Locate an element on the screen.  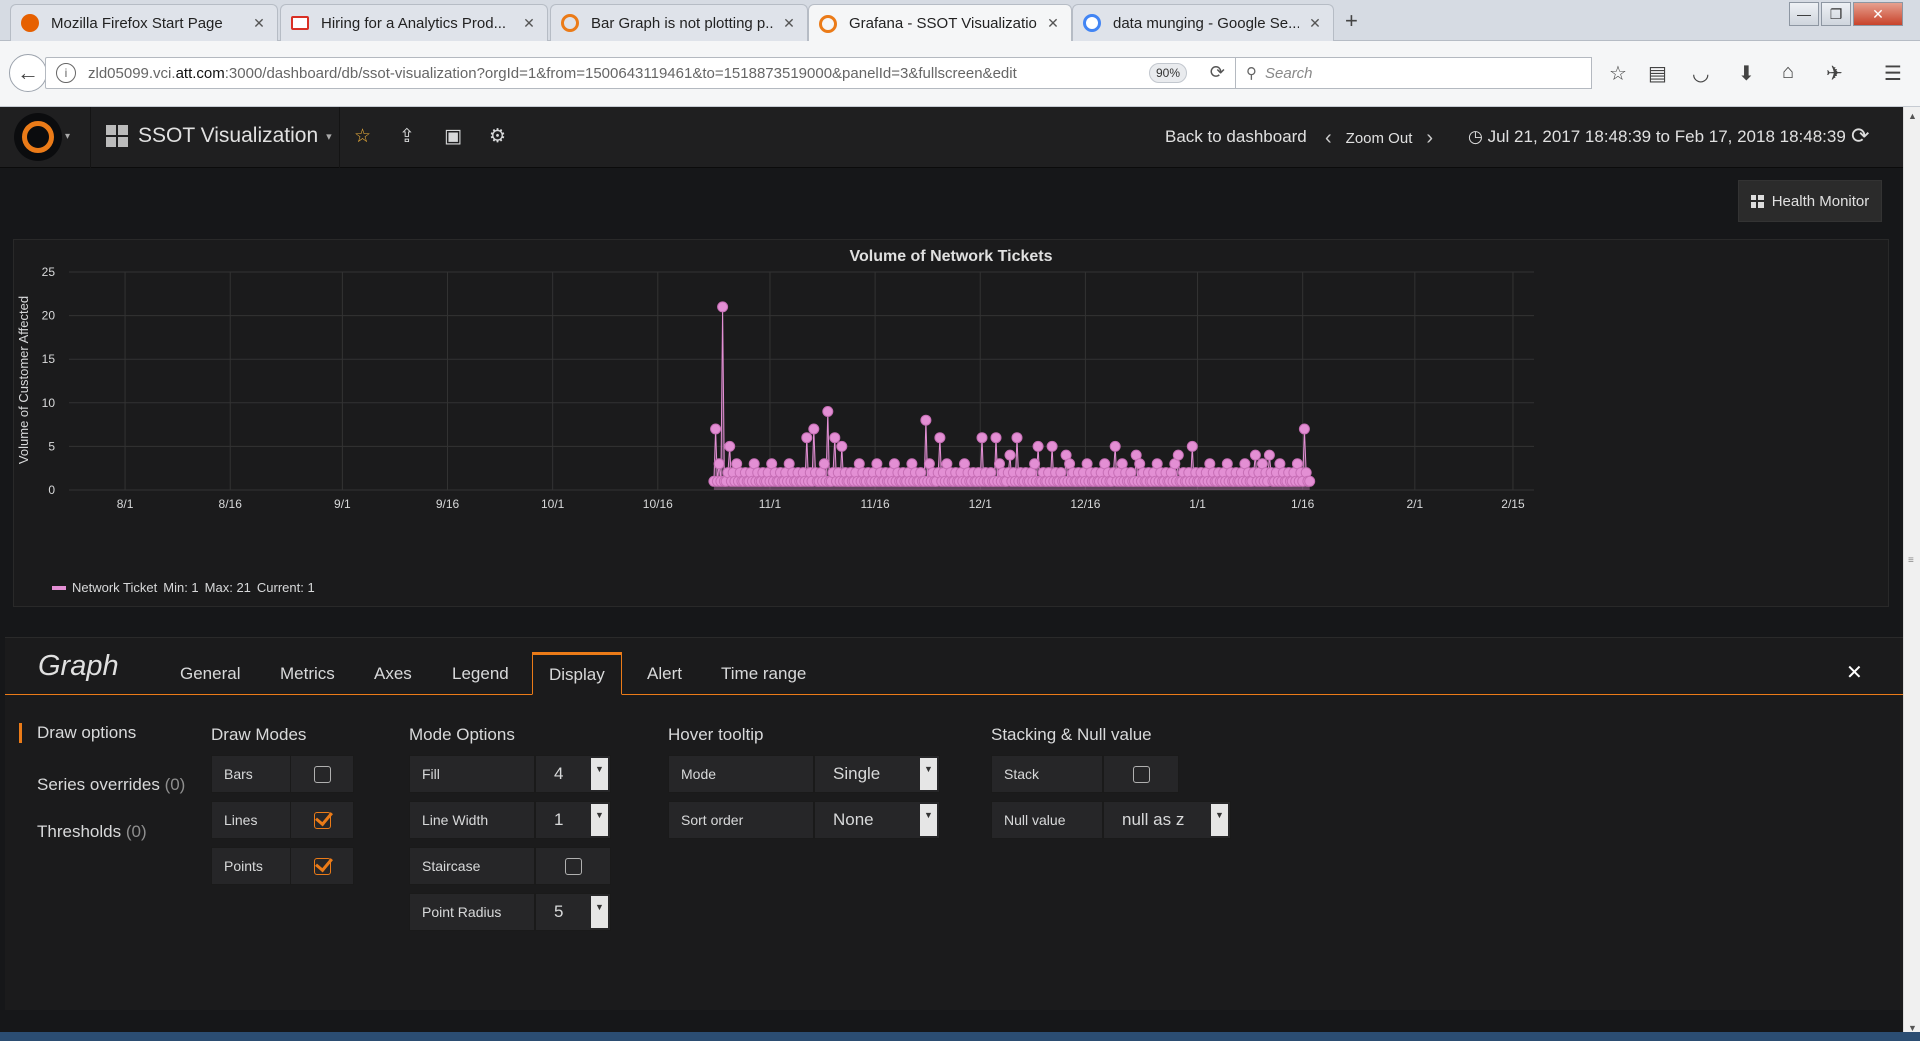
stack-checkbox is located at coordinates (1141, 774).